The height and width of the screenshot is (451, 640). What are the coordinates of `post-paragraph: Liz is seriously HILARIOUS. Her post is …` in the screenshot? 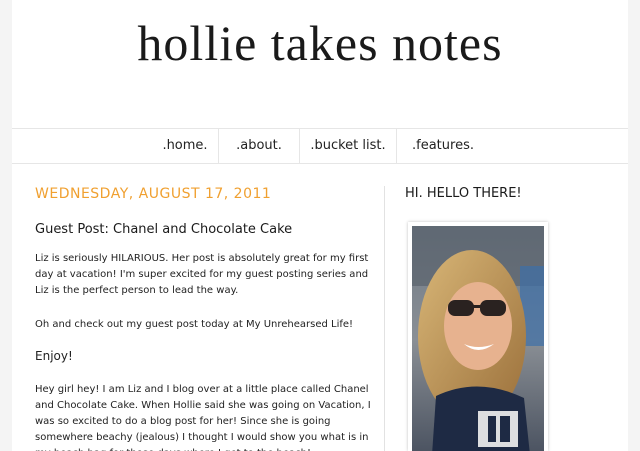 It's located at (202, 274).